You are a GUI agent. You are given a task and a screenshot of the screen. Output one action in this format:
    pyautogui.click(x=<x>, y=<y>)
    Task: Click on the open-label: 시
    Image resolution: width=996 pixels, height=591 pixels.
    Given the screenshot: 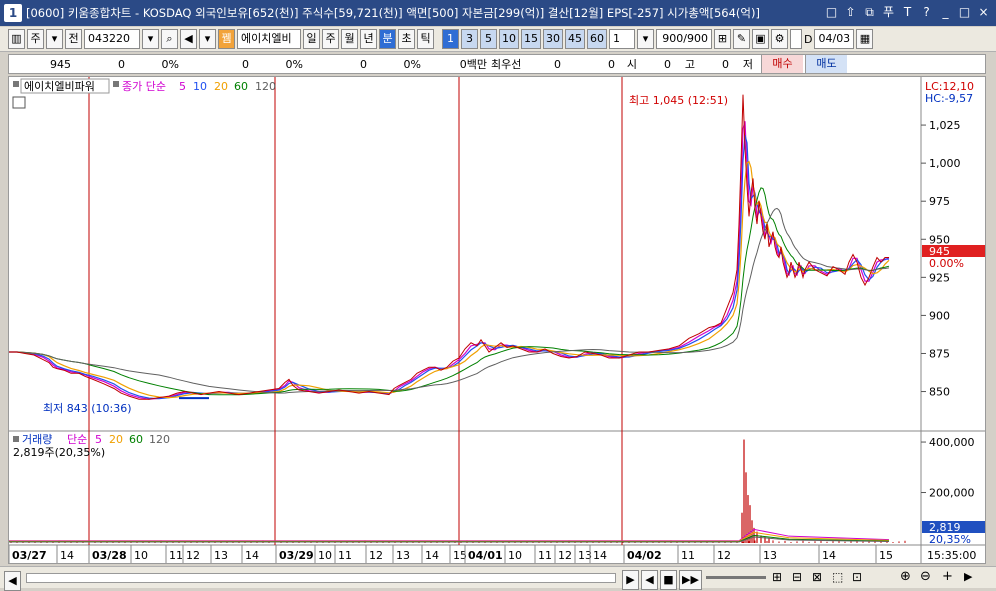 What is the action you would take?
    pyautogui.click(x=631, y=64)
    